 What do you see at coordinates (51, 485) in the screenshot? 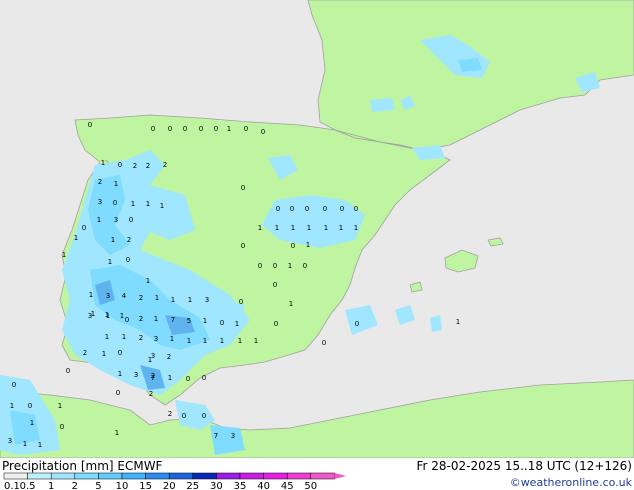
I see `color-scale-tick: 1` at bounding box center [51, 485].